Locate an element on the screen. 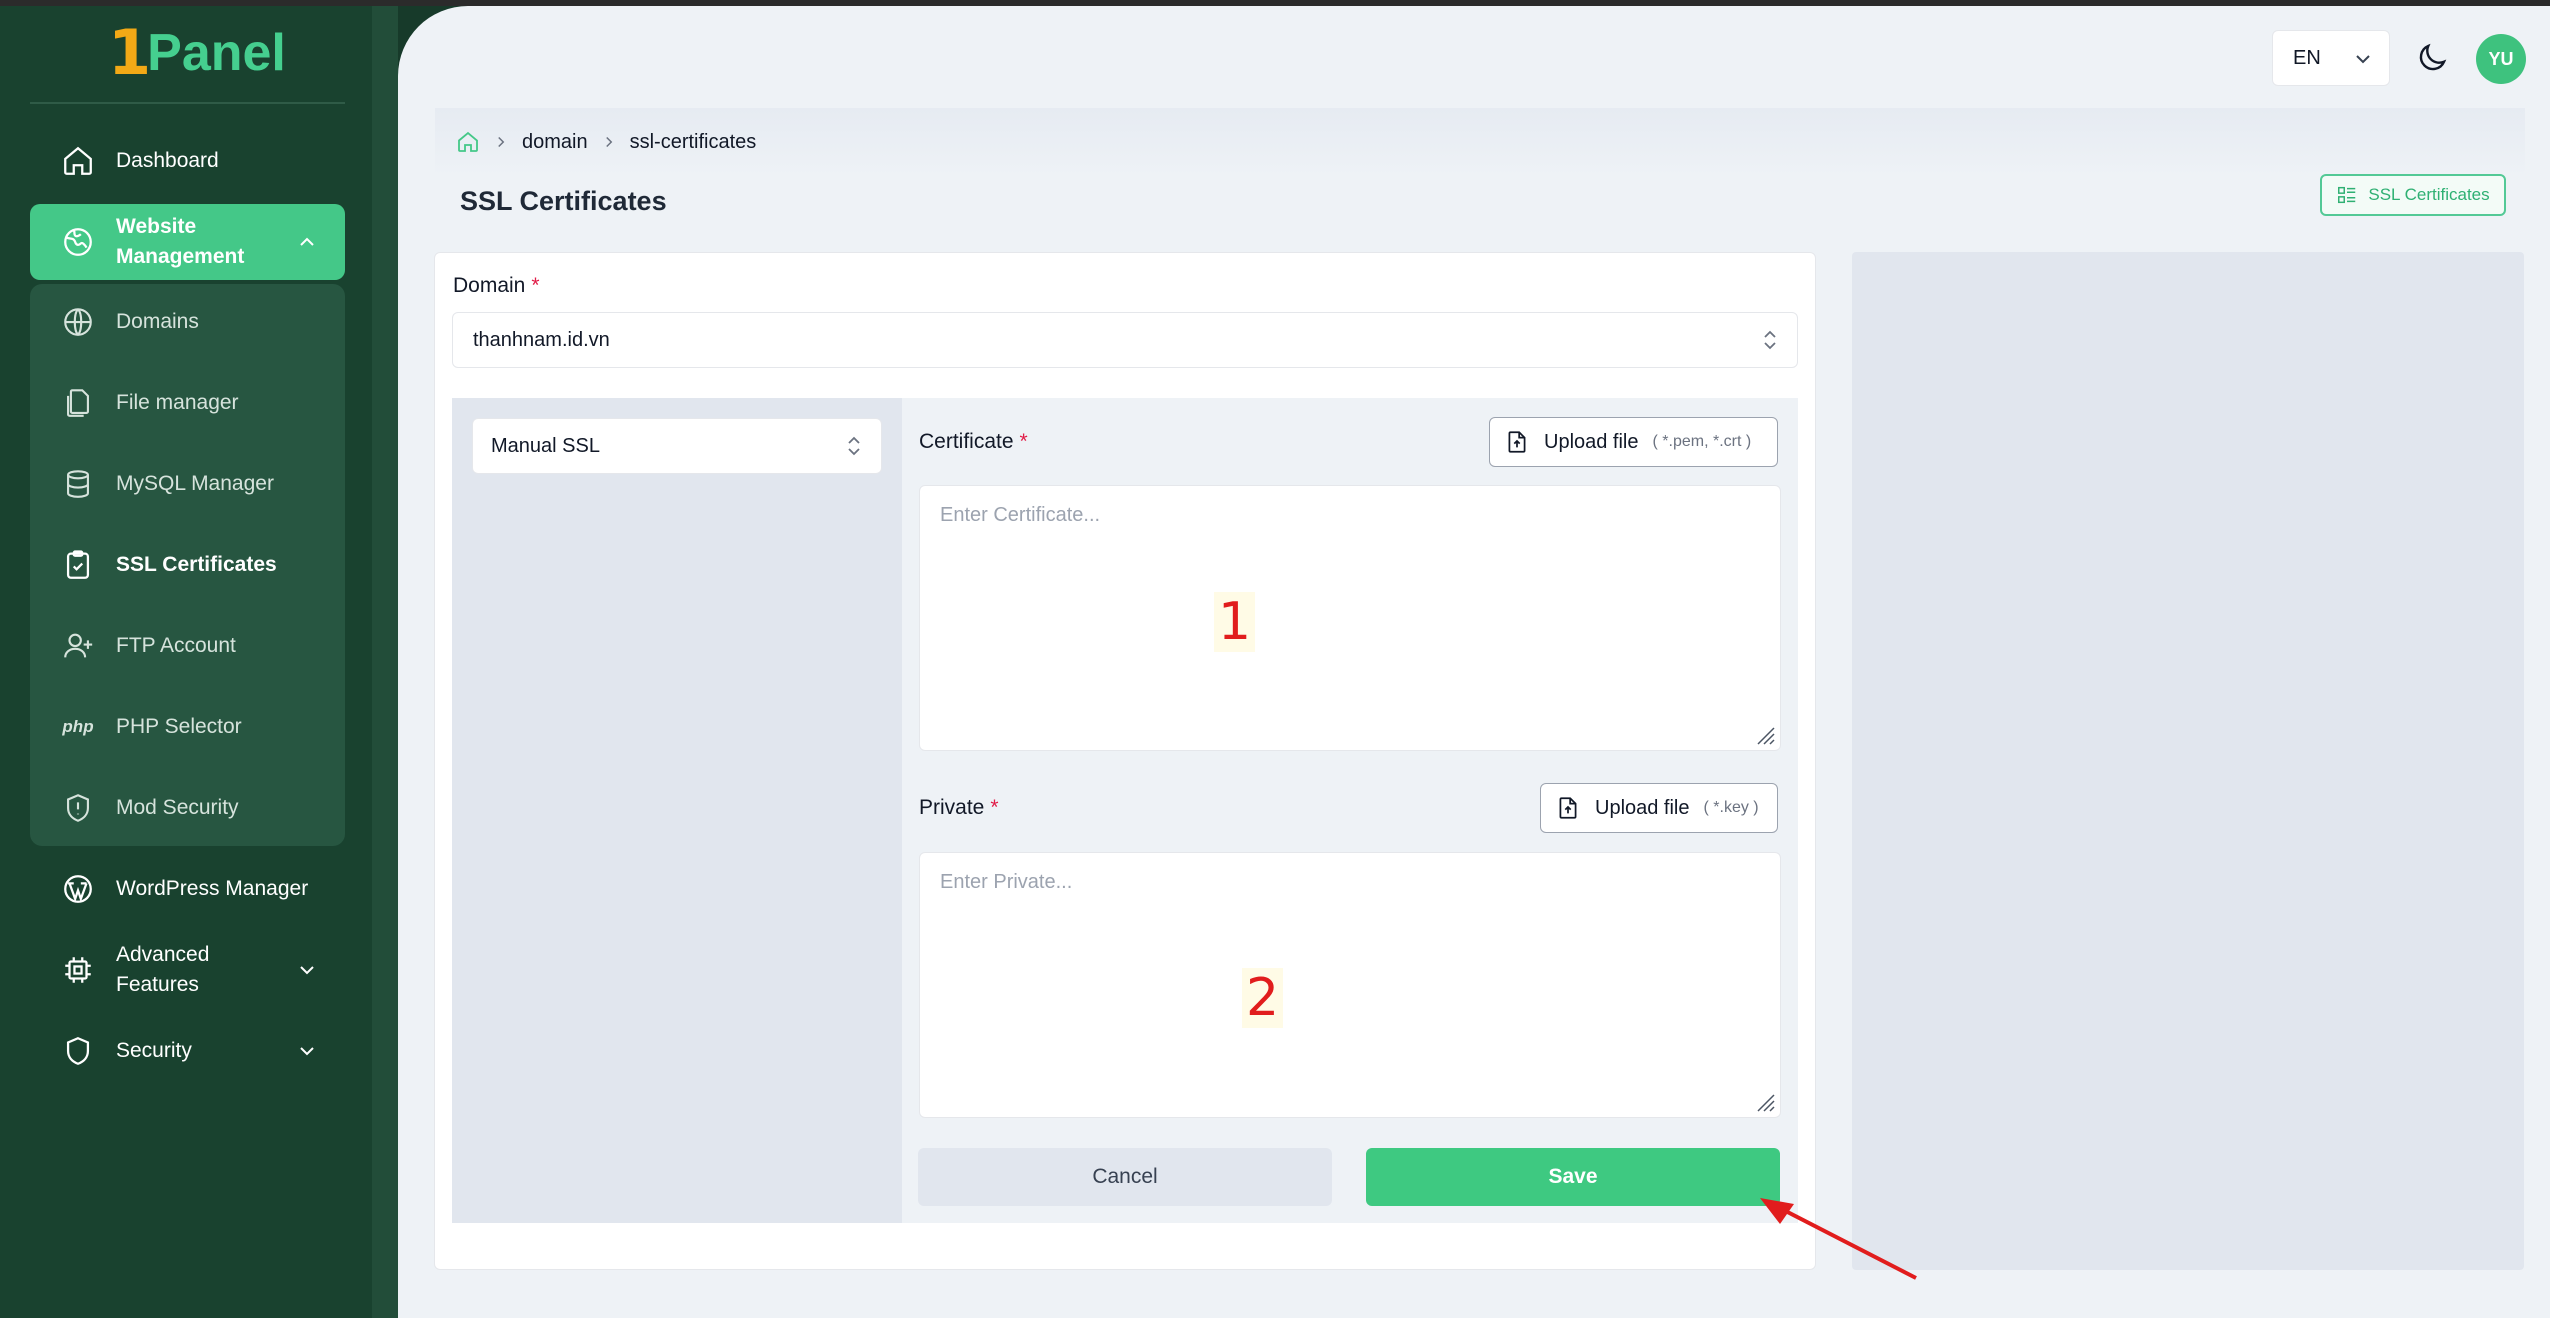 The image size is (2550, 1318). sidebar-item-security: Security is located at coordinates (187, 1051).